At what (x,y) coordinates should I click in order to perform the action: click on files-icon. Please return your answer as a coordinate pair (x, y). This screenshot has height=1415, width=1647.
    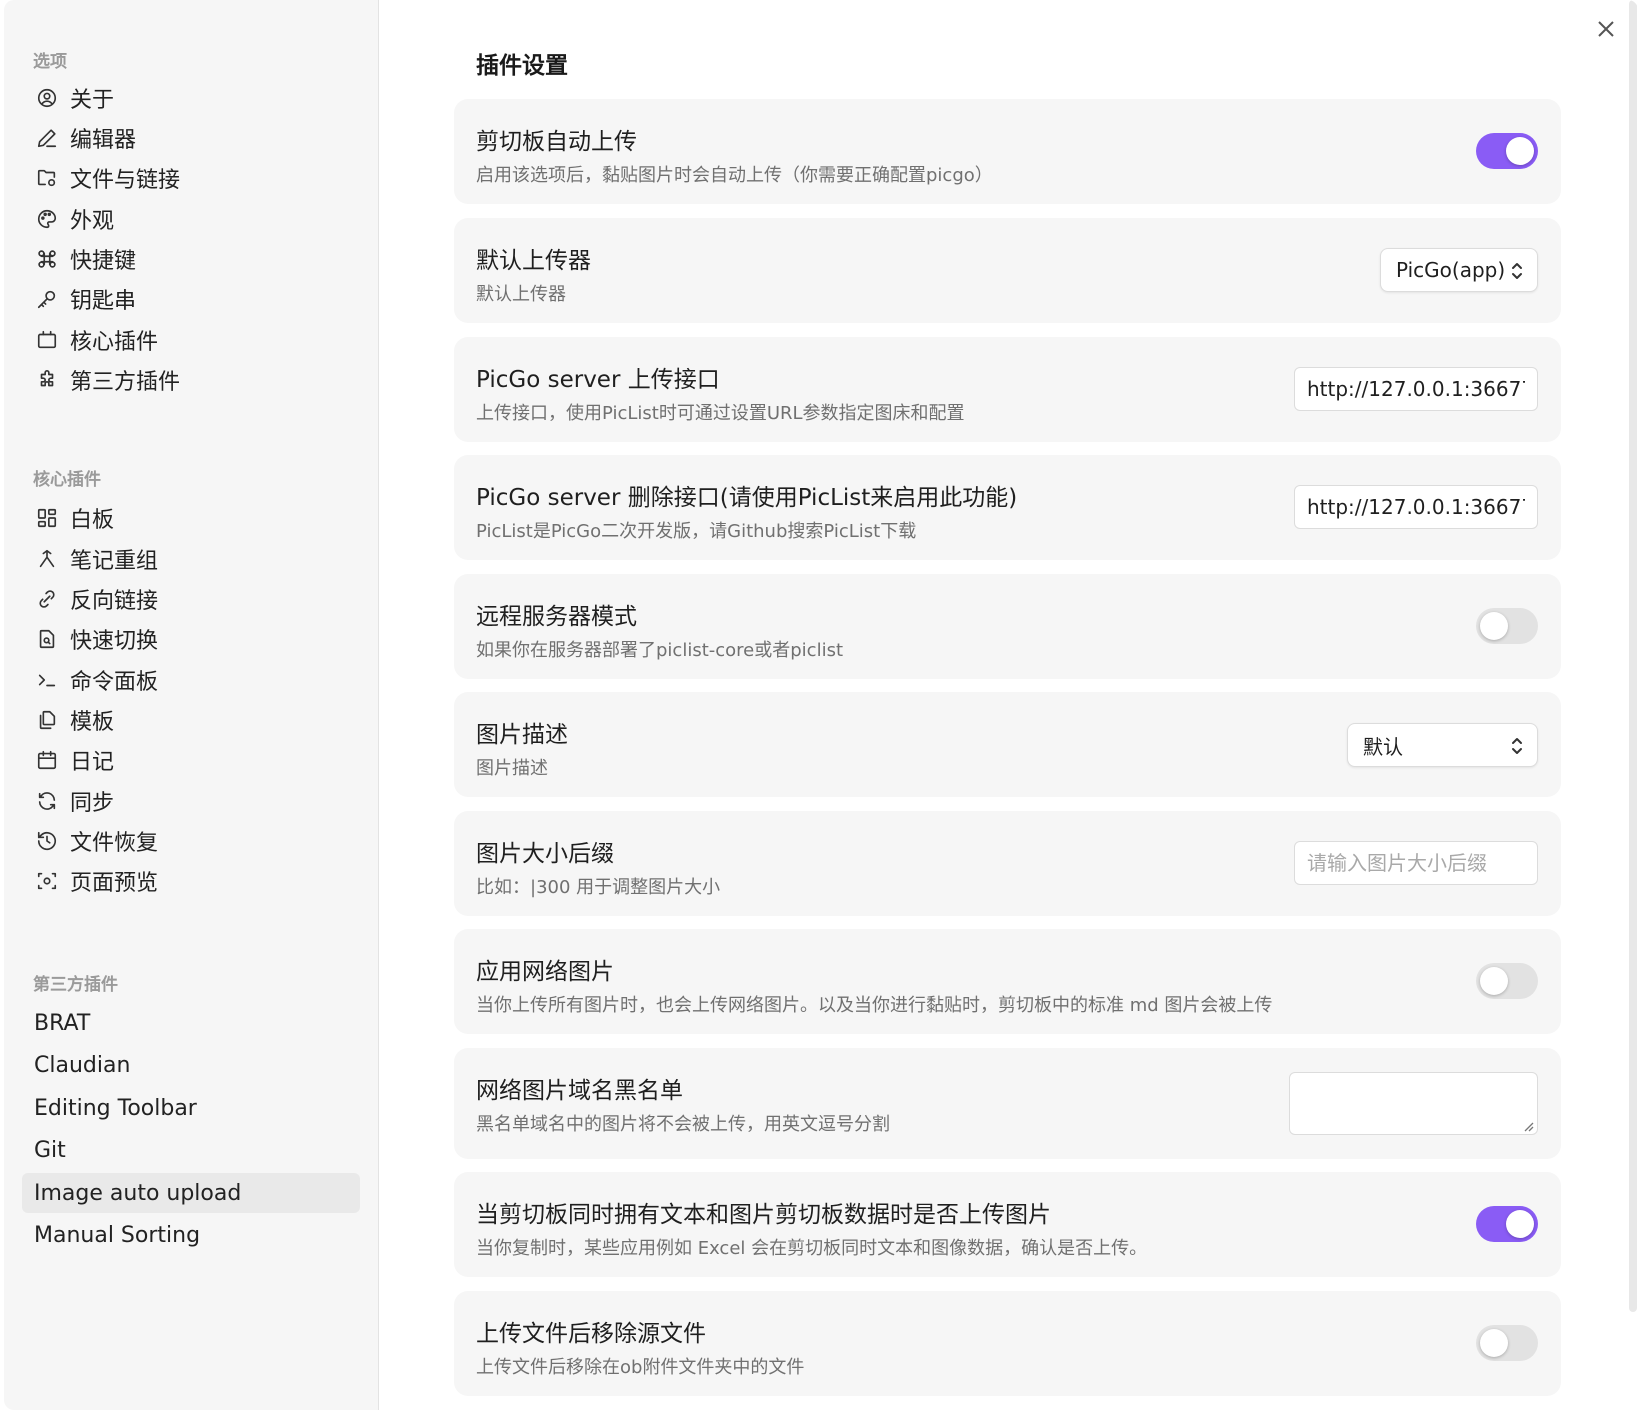
    Looking at the image, I should click on (47, 720).